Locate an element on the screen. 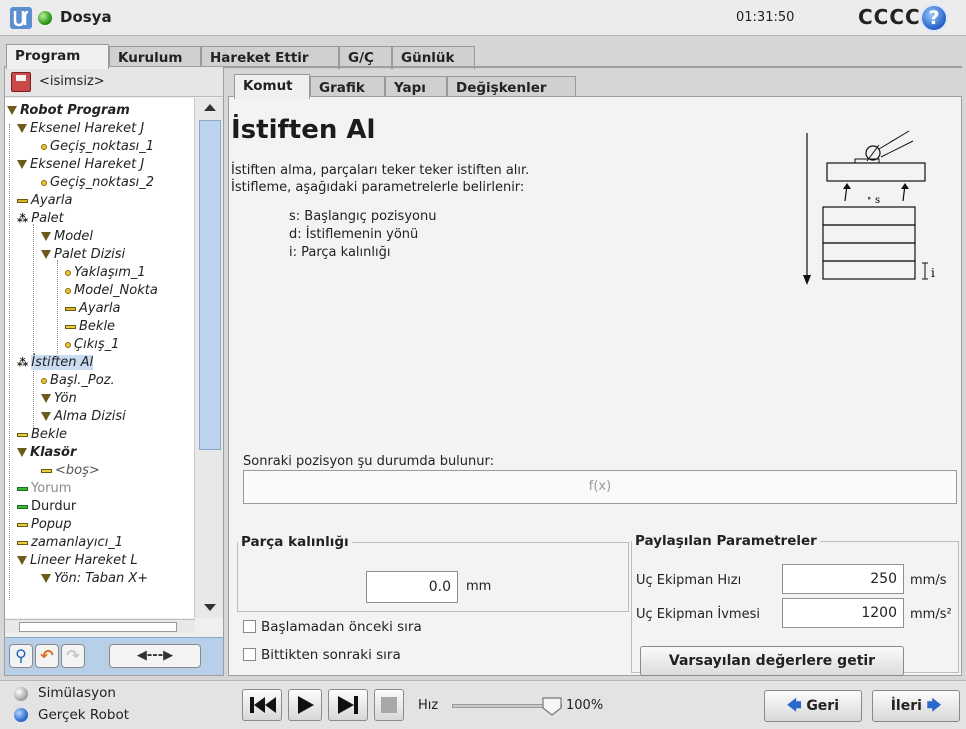 Image resolution: width=966 pixels, height=729 pixels. tab-program: Program is located at coordinates (57, 56).